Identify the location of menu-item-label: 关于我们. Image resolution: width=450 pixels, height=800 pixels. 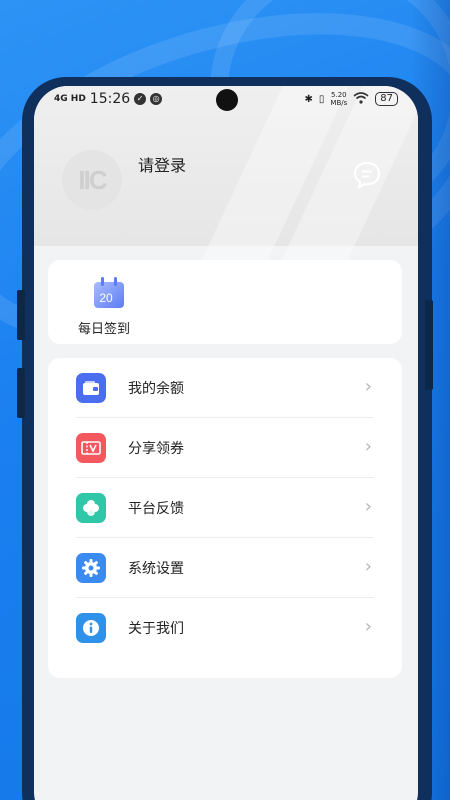
(156, 629).